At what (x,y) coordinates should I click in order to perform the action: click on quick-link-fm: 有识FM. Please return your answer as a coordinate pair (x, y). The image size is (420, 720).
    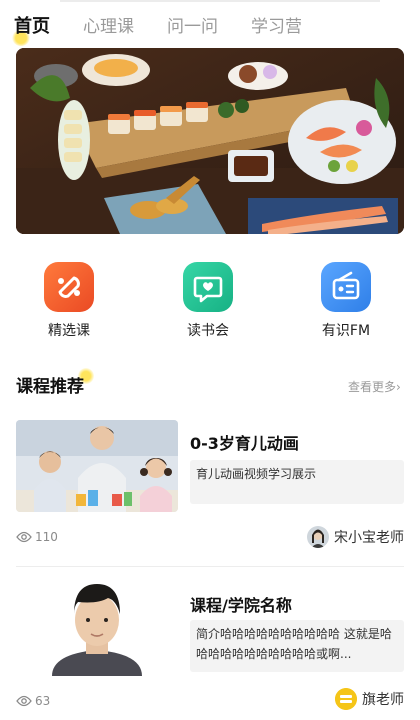
    Looking at the image, I should click on (346, 301).